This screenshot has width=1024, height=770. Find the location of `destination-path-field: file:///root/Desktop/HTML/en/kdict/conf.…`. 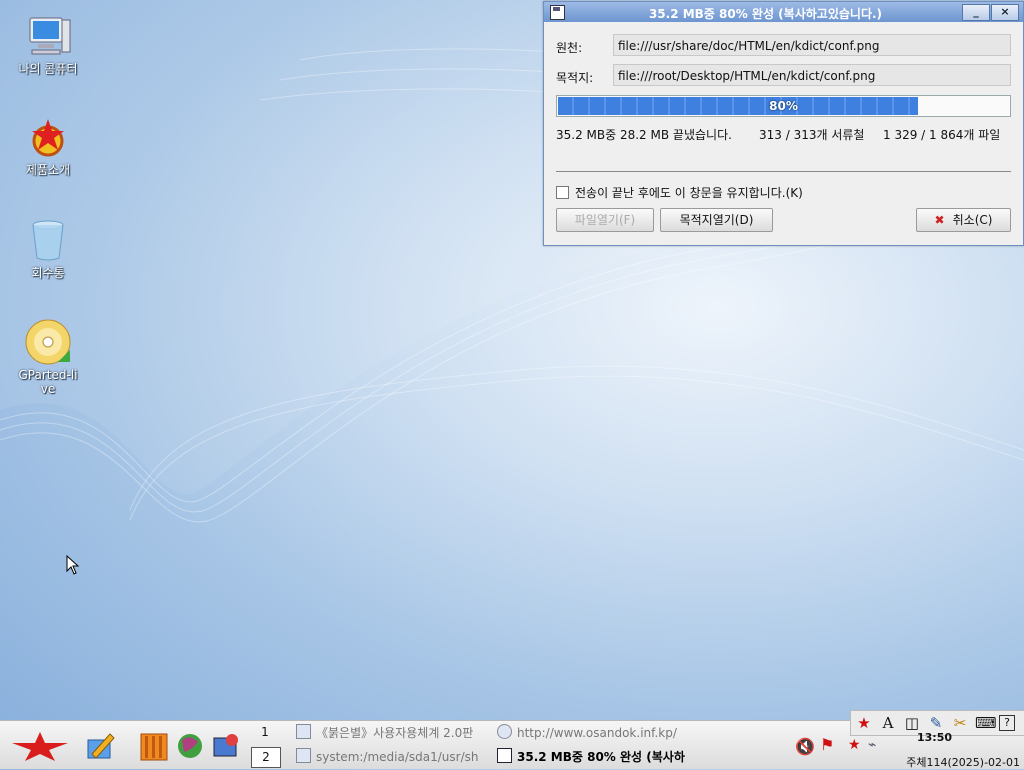

destination-path-field: file:///root/Desktop/HTML/en/kdict/conf.… is located at coordinates (812, 75).